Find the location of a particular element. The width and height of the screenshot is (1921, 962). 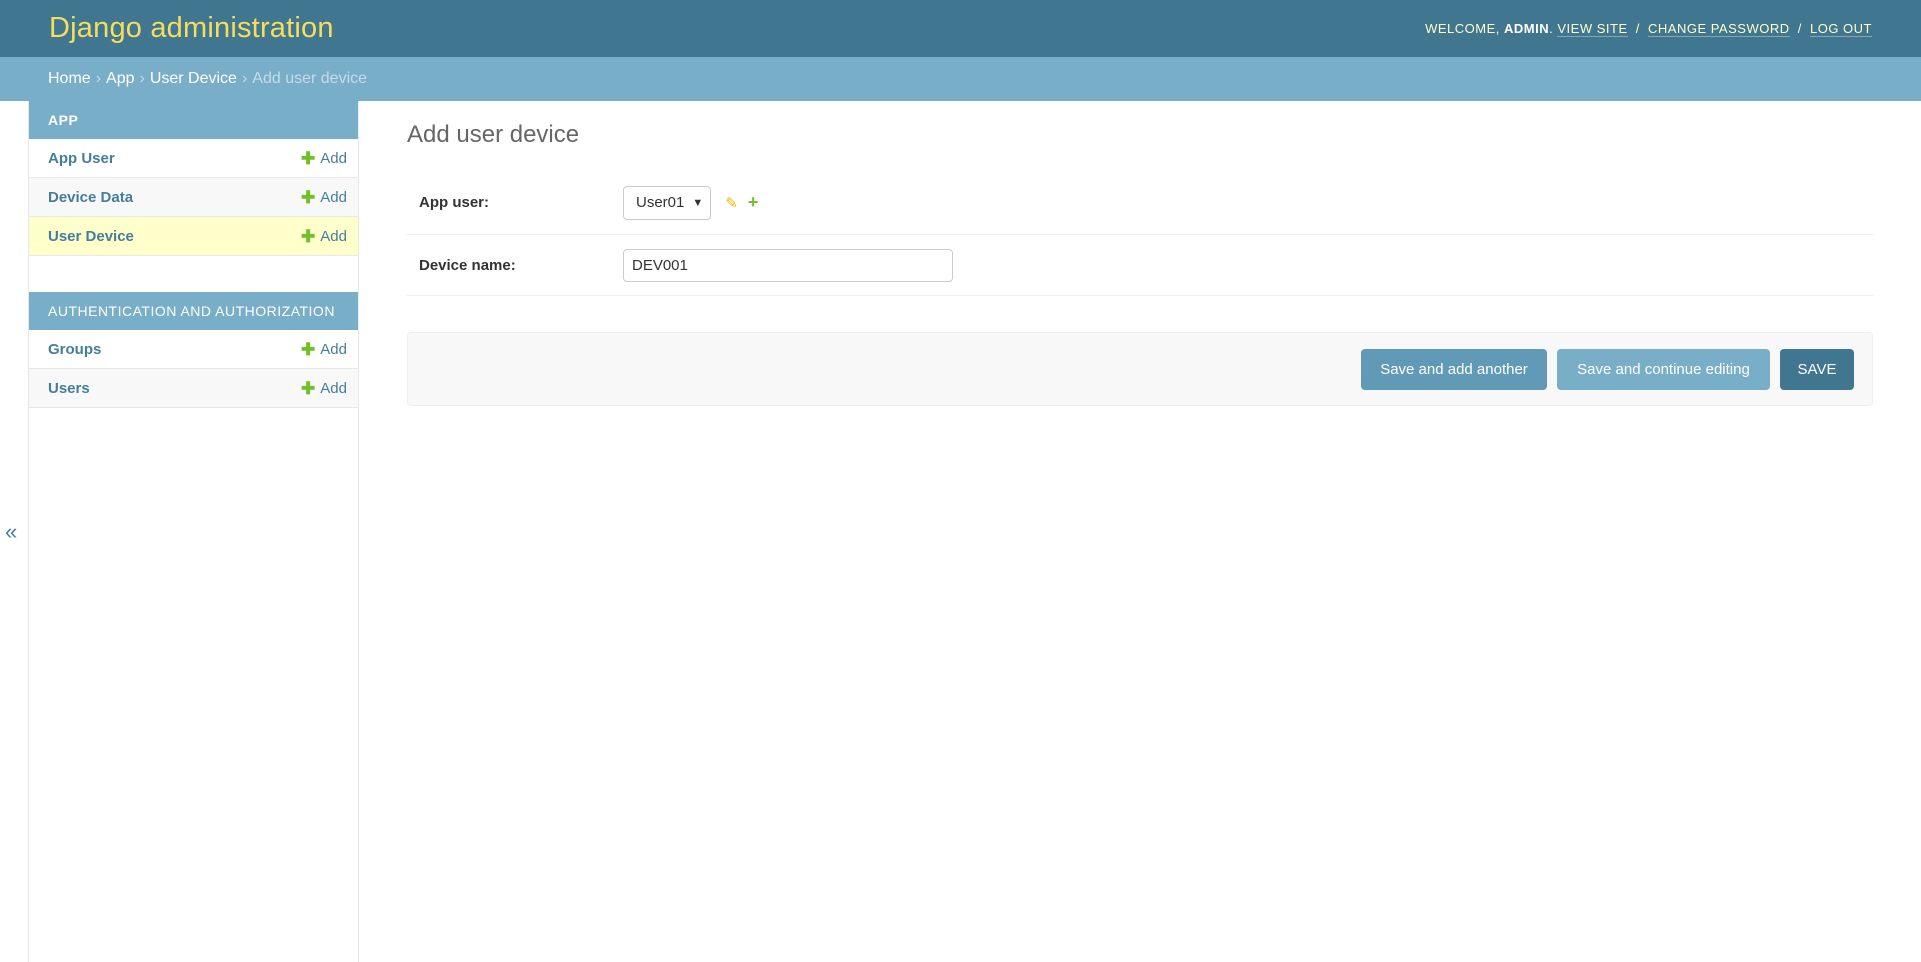

welcome-text: Welcome, is located at coordinates (1462, 28).